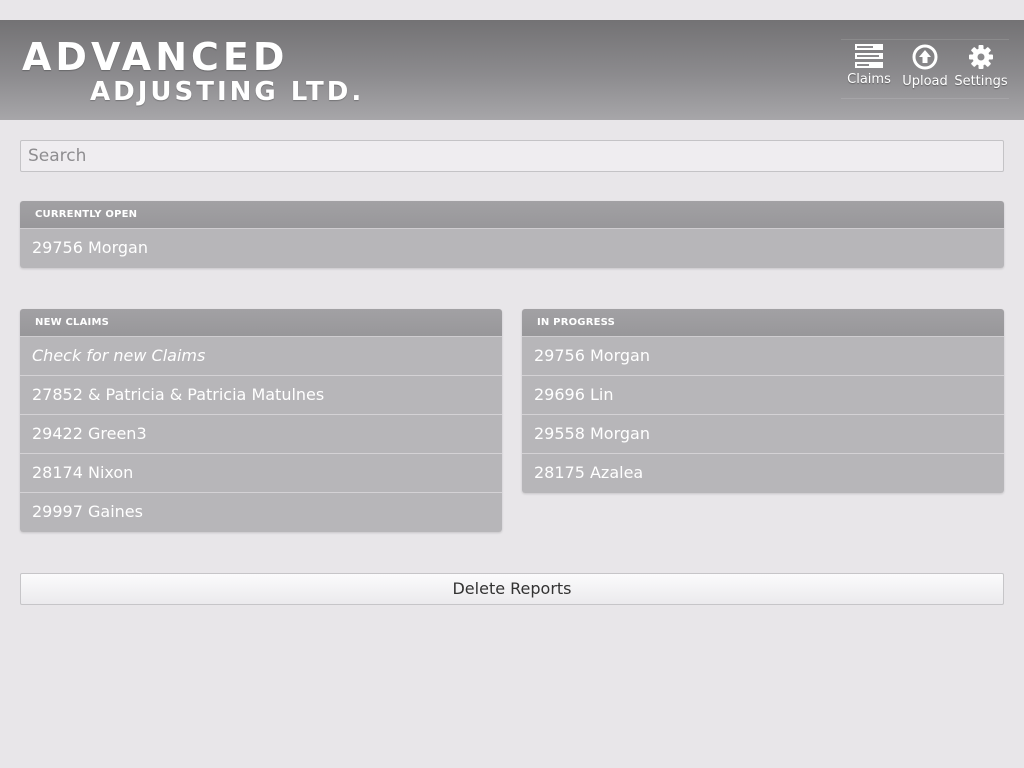 This screenshot has height=768, width=1024. I want to click on settings-button: Settings, so click(981, 70).